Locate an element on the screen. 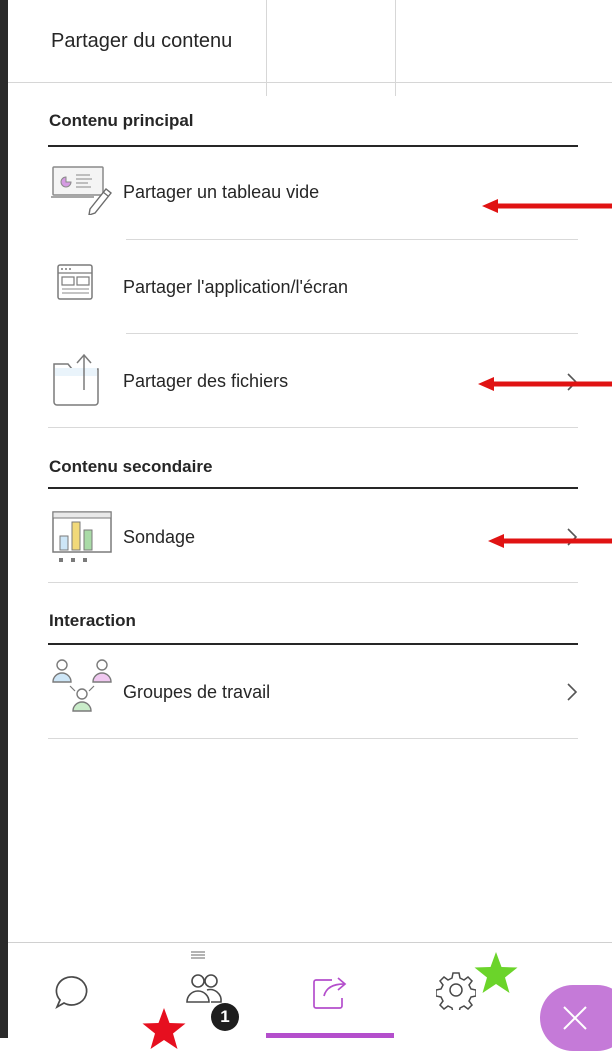 This screenshot has height=1052, width=612. participants-count-badge: 1 is located at coordinates (225, 1017).